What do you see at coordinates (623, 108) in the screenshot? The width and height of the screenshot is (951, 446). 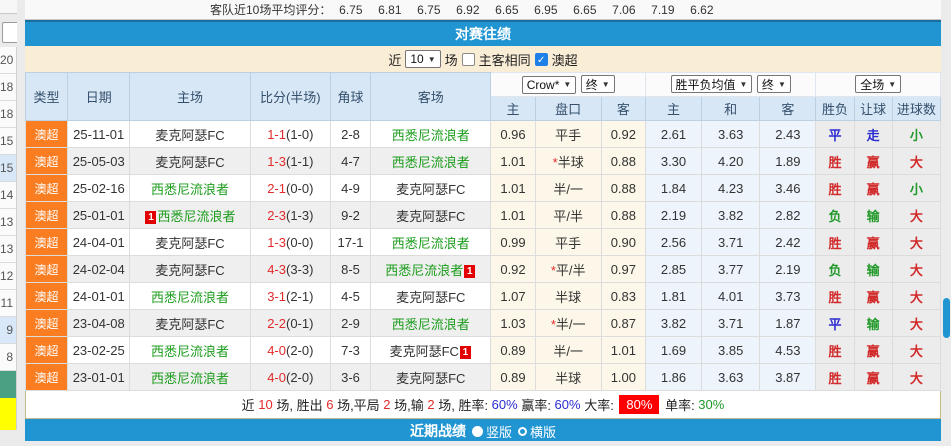 I see `col-header-hcap-away: 客` at bounding box center [623, 108].